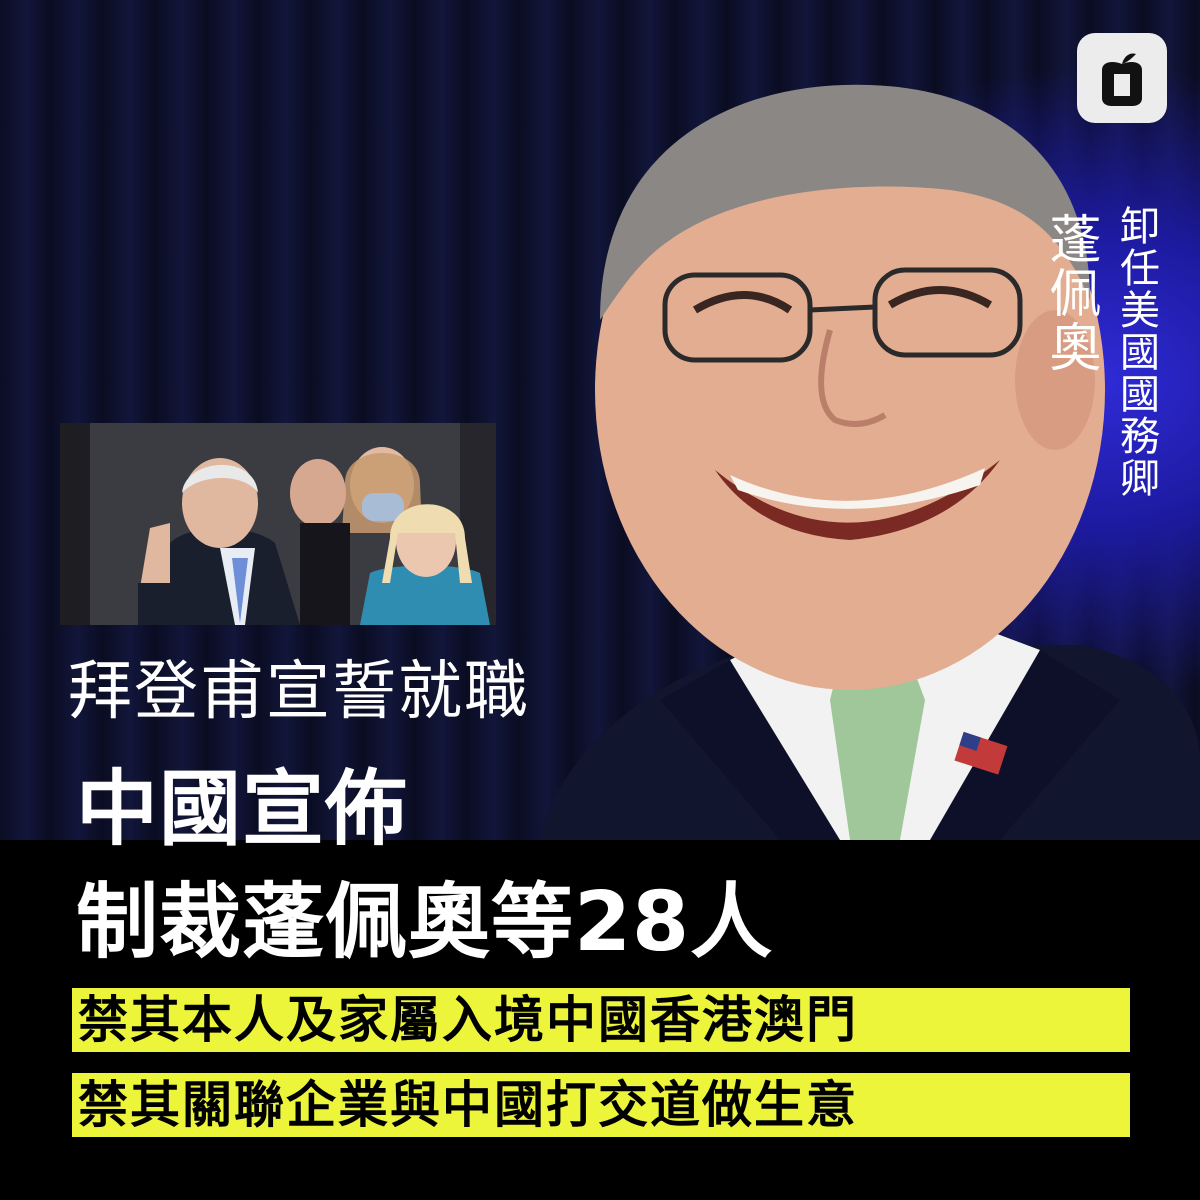 This screenshot has height=1200, width=1200. What do you see at coordinates (1136, 352) in the screenshot?
I see `caption-title: 卸任美國國務卿` at bounding box center [1136, 352].